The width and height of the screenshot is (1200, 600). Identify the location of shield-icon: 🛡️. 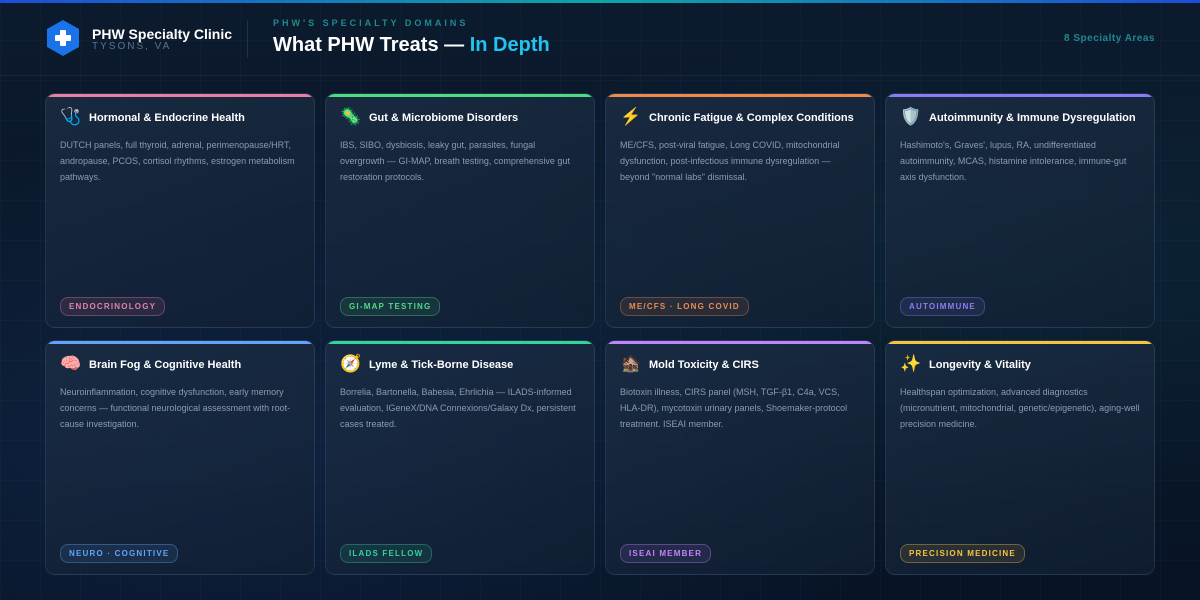
(911, 116).